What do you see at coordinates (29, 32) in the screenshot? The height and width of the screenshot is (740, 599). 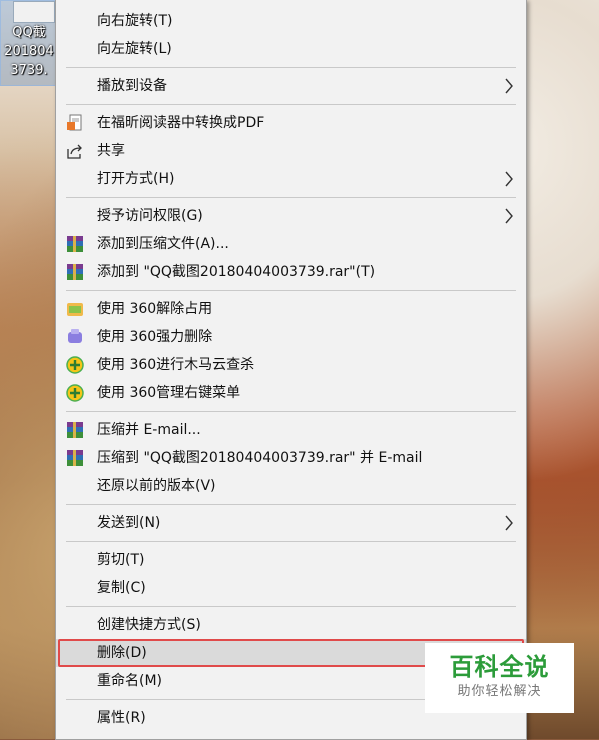 I see `file-label-line: QQ截` at bounding box center [29, 32].